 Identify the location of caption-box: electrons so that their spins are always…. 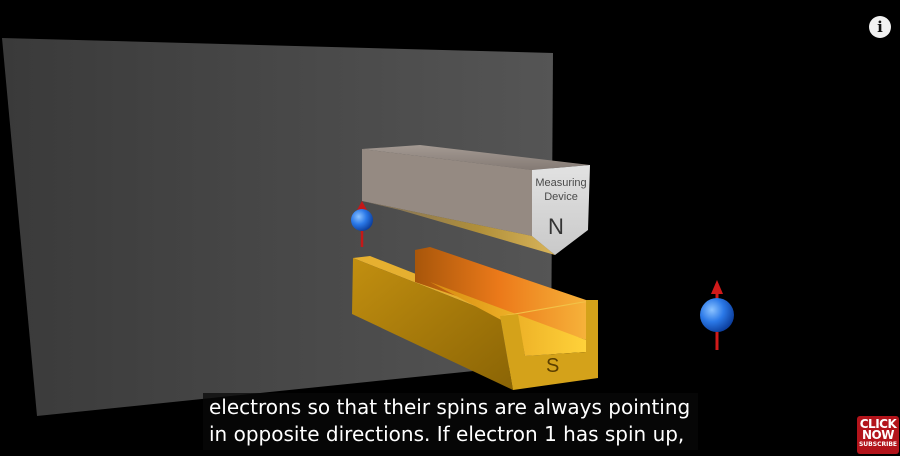
(451, 421).